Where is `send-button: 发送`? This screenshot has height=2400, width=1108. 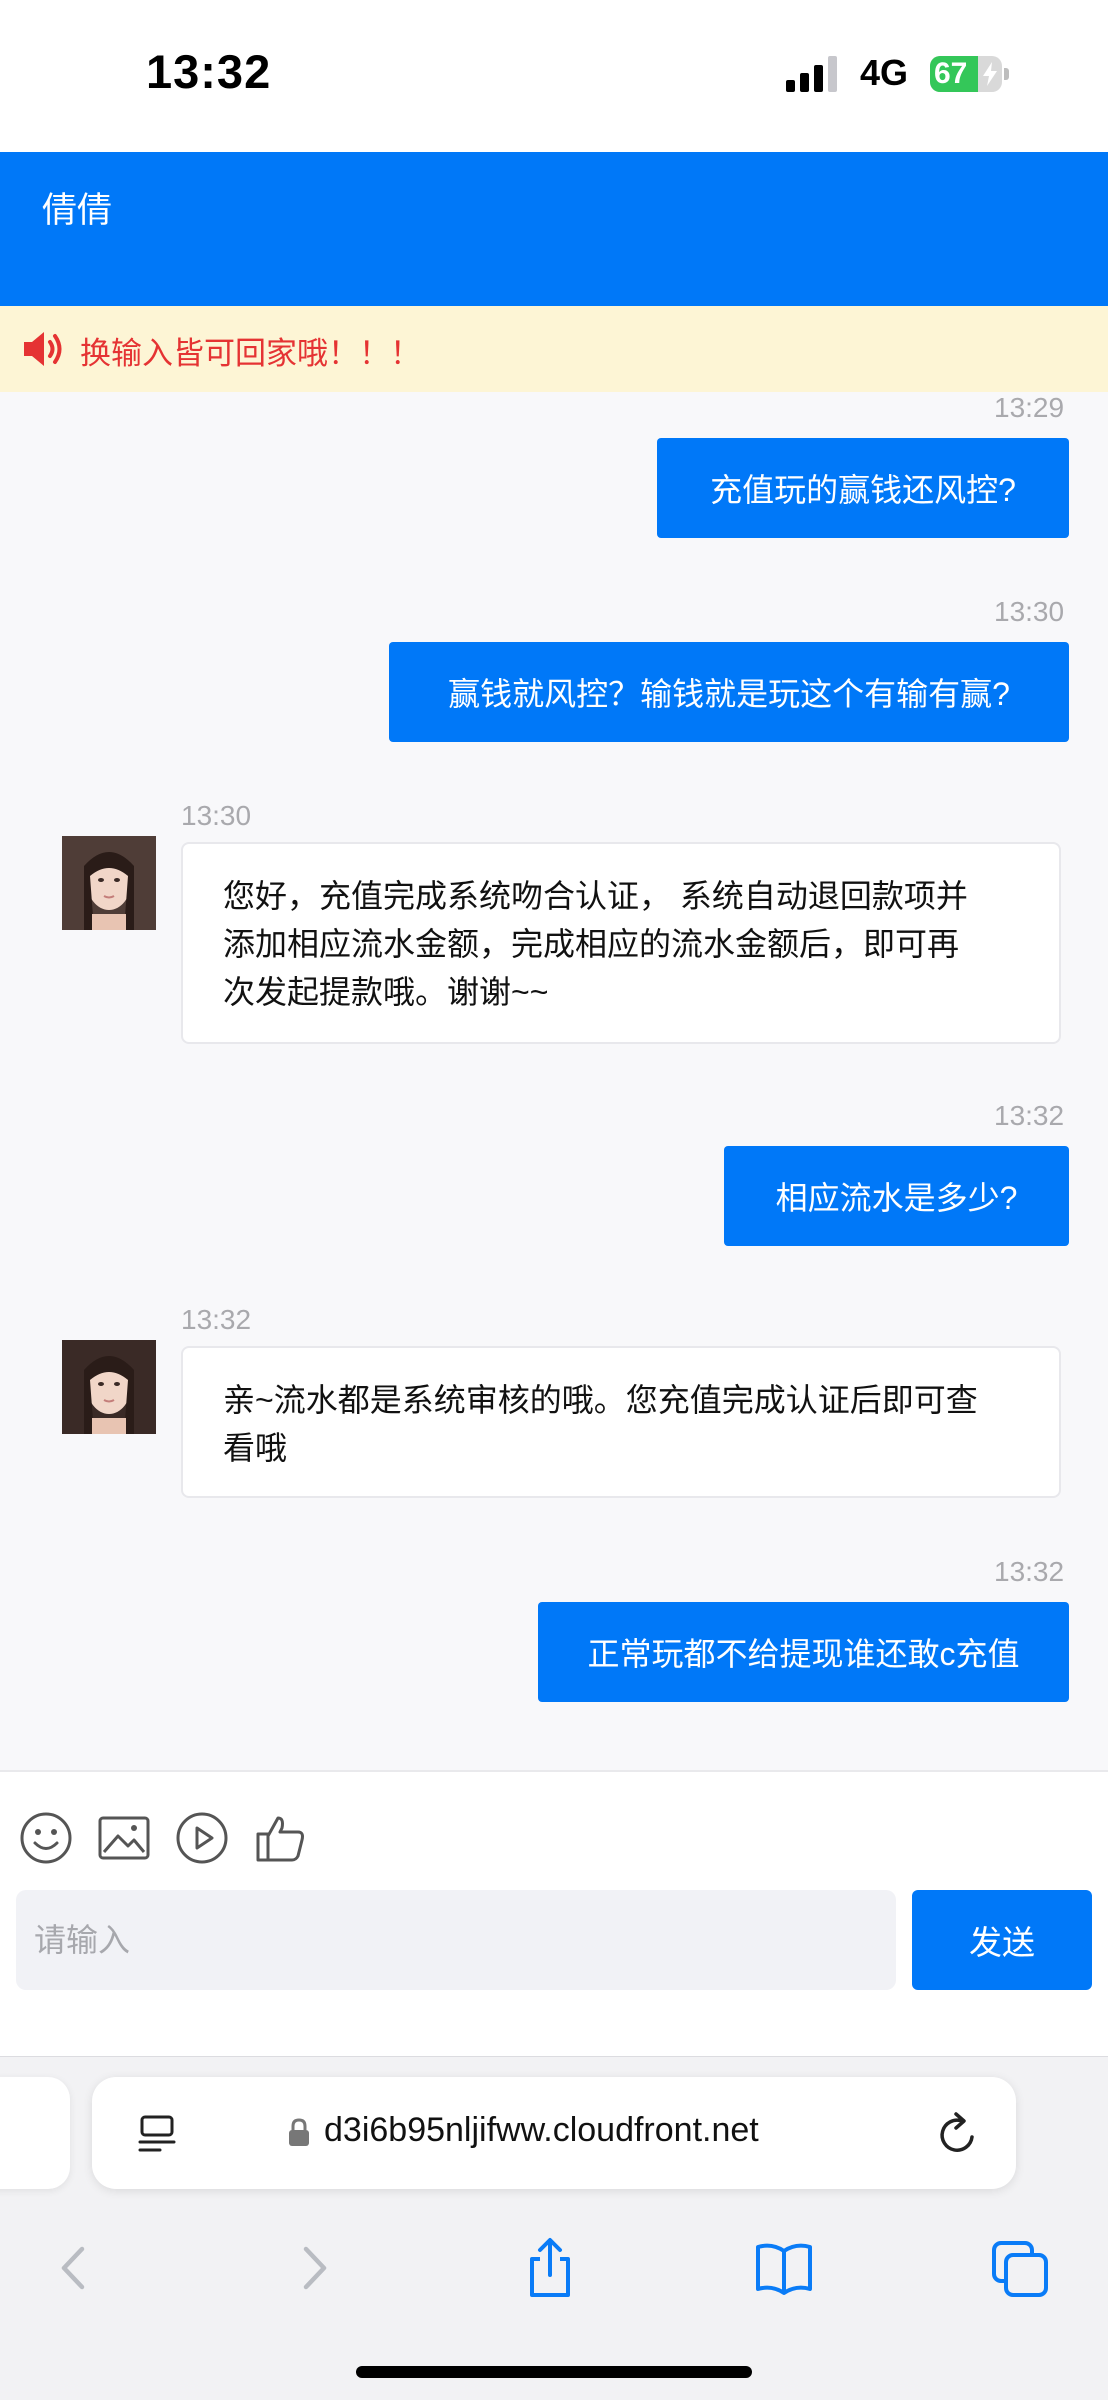
send-button: 发送 is located at coordinates (1002, 1940).